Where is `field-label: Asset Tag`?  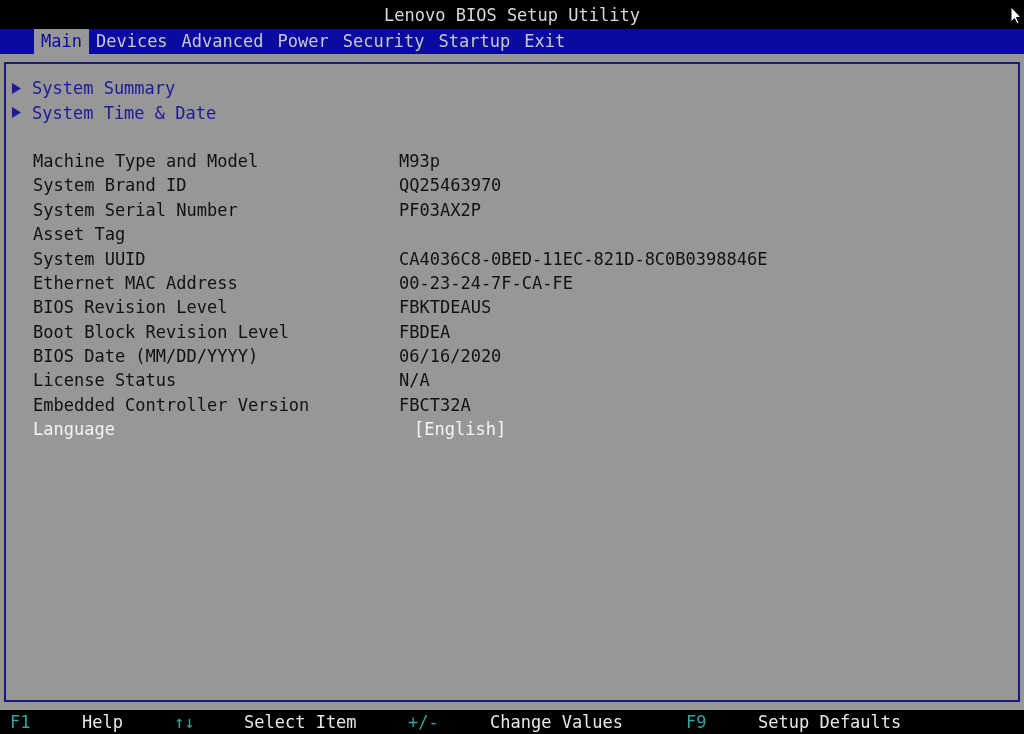 field-label: Asset Tag is located at coordinates (80, 234).